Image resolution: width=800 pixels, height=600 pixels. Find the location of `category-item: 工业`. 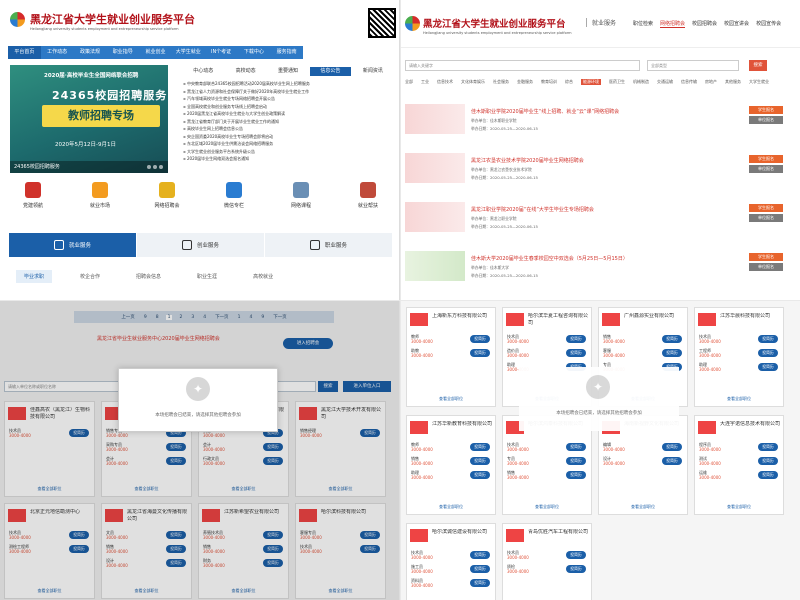

category-item: 工业 is located at coordinates (425, 82).